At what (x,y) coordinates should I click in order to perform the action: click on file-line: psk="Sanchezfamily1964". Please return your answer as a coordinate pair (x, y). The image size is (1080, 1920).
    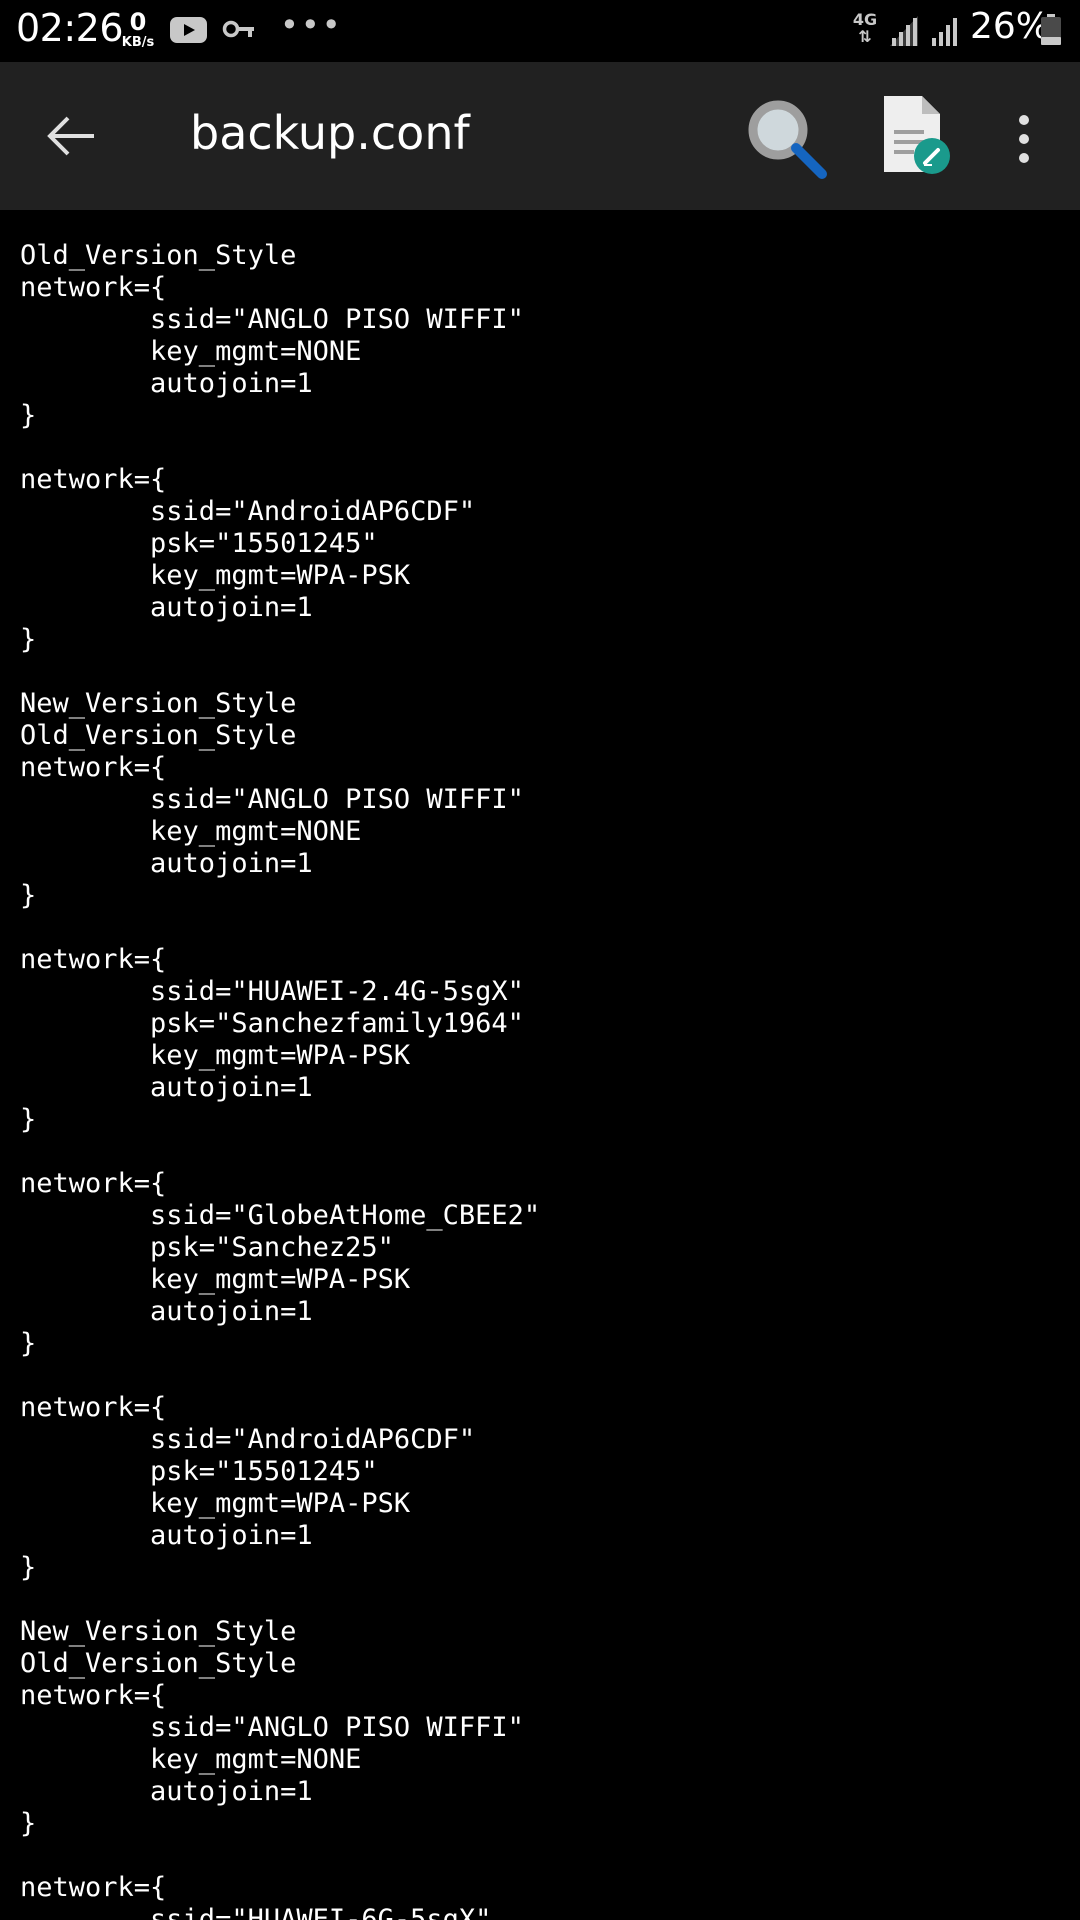
    Looking at the image, I should click on (272, 1023).